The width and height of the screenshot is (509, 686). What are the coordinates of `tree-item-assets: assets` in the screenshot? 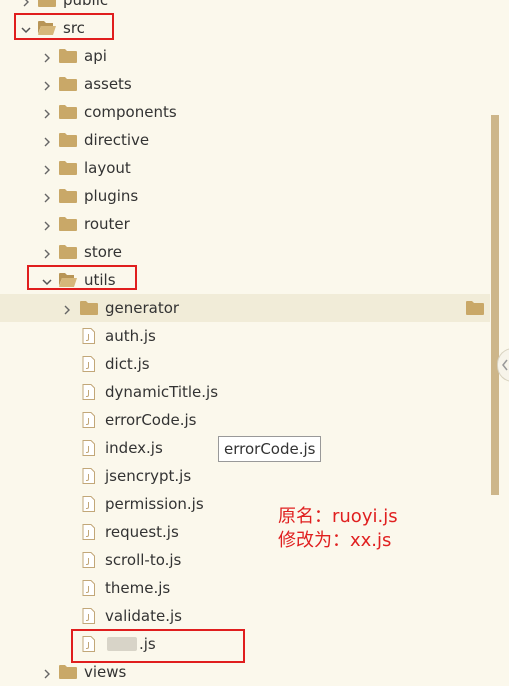 It's located at (245, 84).